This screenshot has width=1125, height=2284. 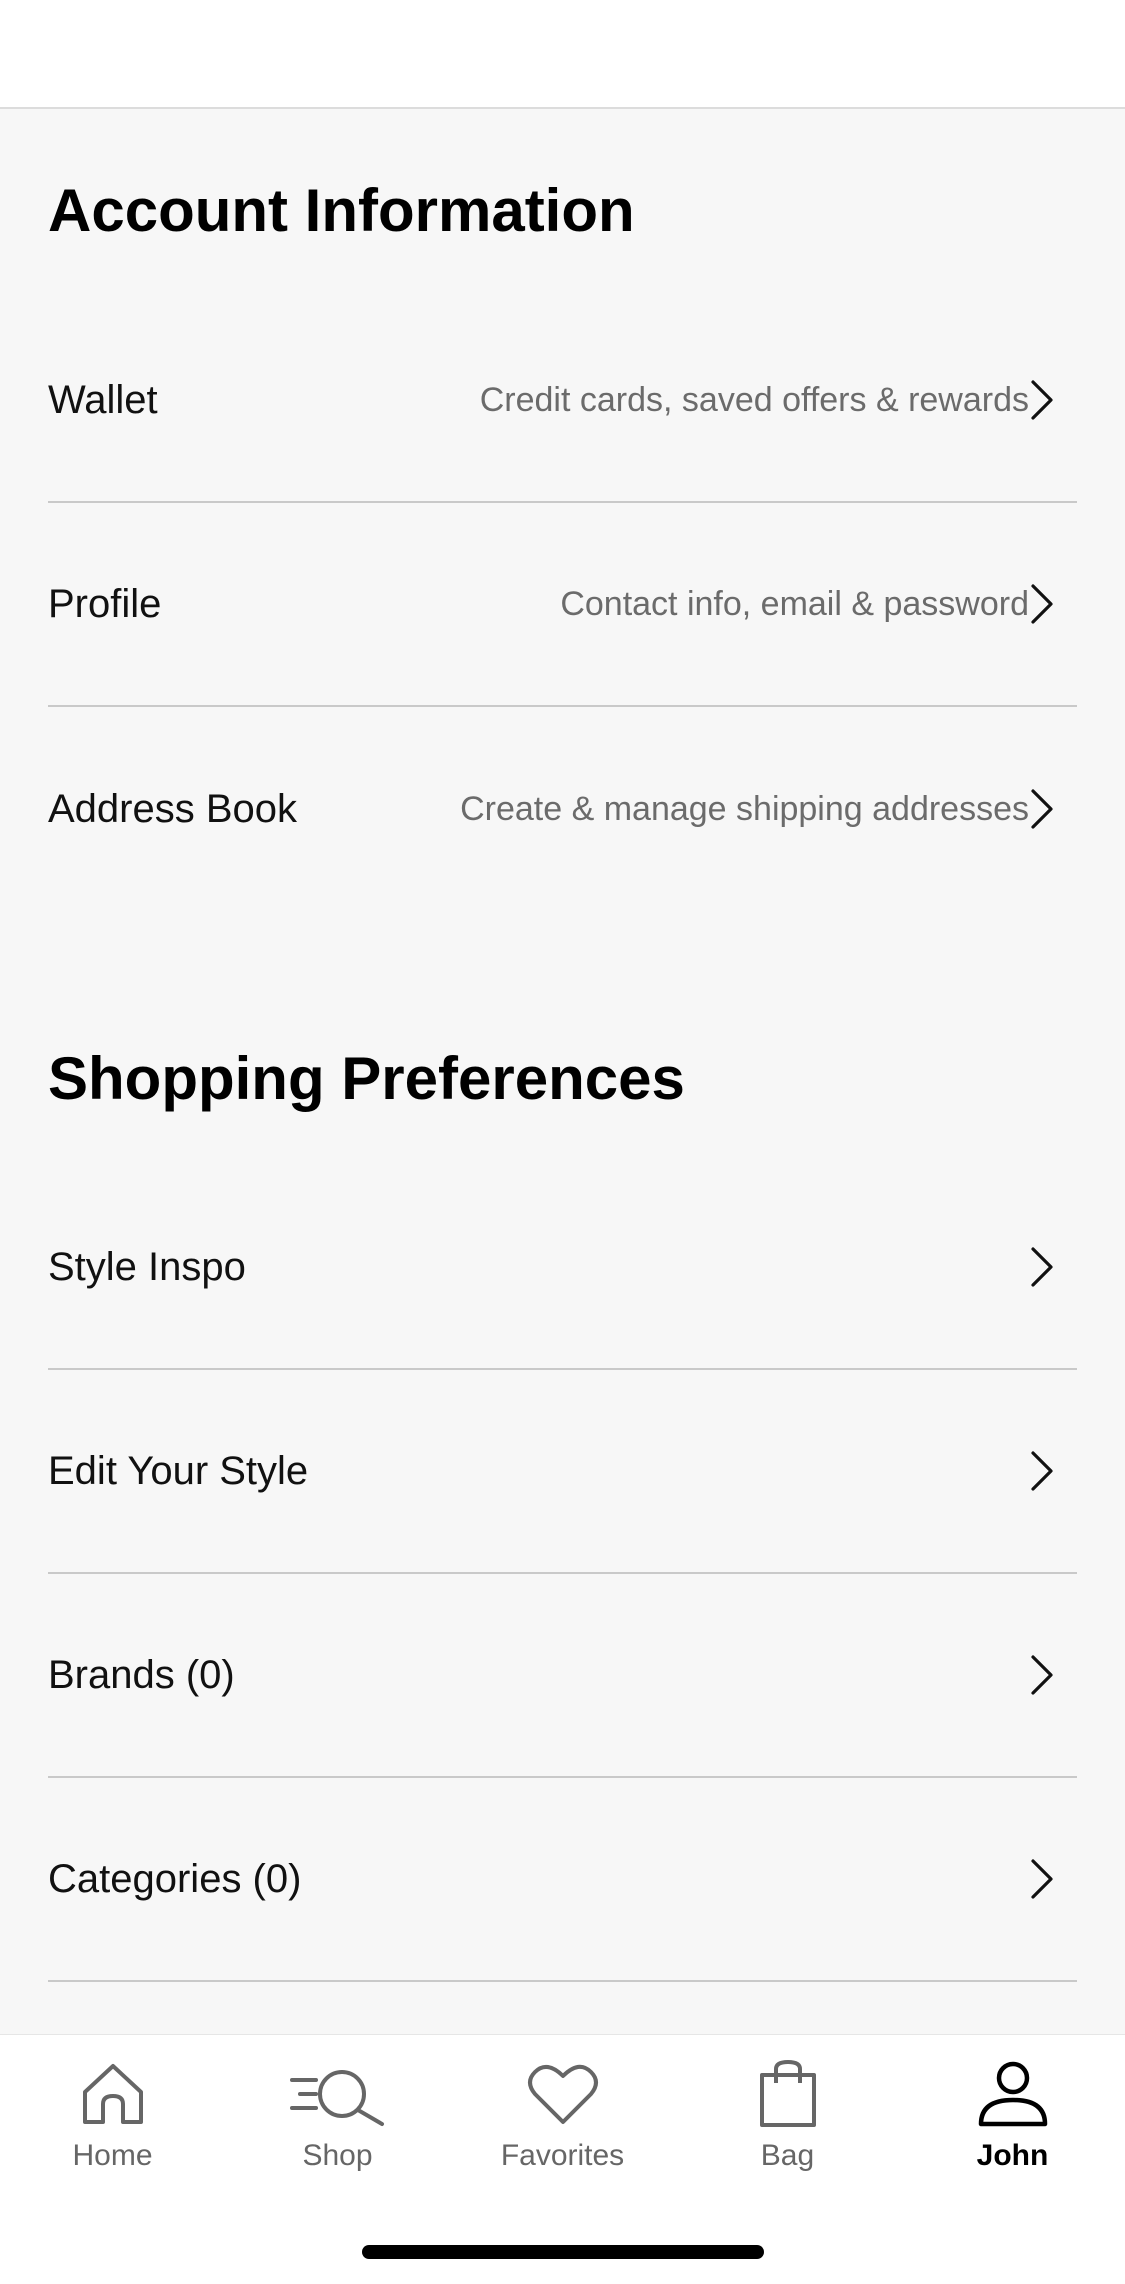 I want to click on tab-favorites: Favorites, so click(x=562, y=2127).